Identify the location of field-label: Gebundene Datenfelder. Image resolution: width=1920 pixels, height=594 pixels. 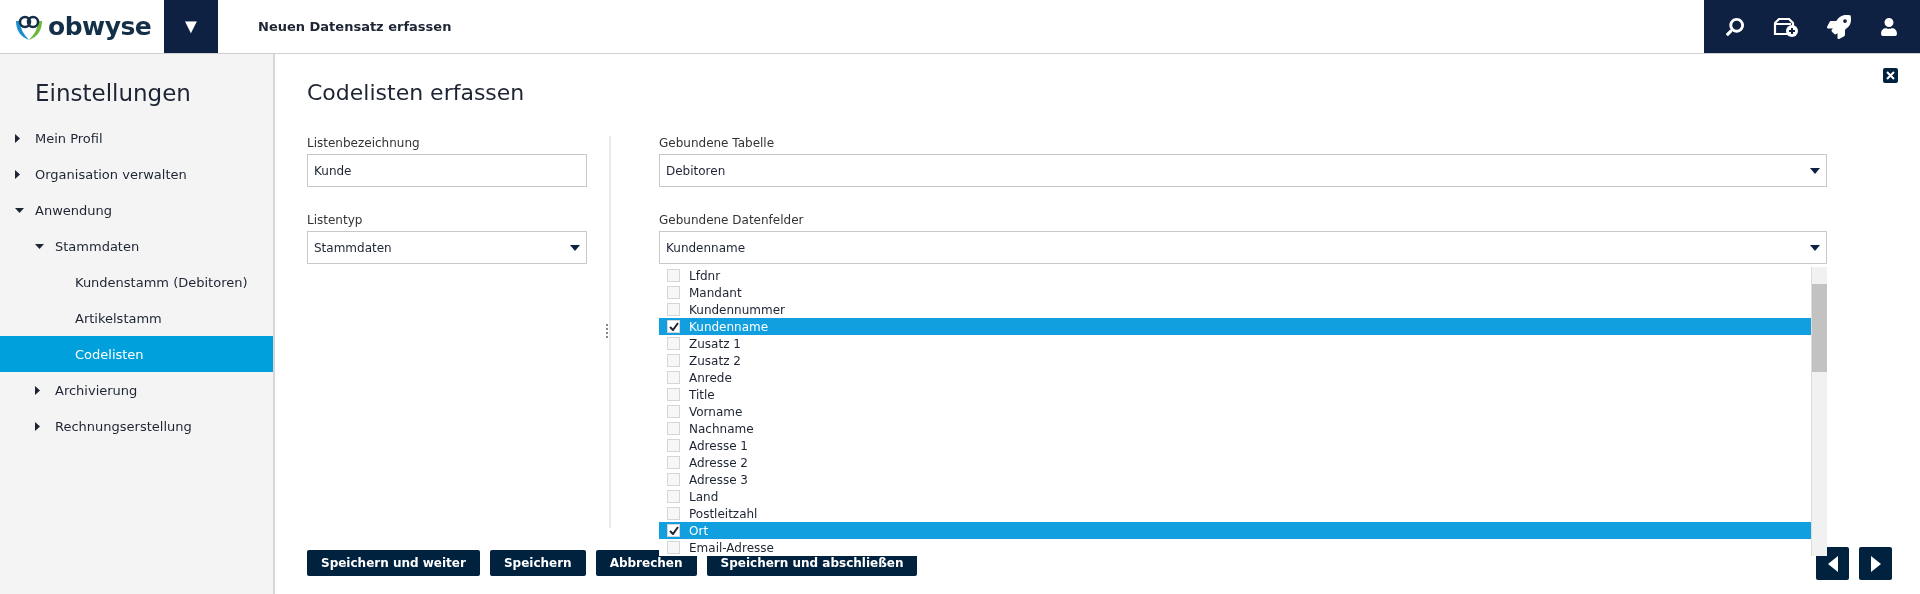
(732, 220).